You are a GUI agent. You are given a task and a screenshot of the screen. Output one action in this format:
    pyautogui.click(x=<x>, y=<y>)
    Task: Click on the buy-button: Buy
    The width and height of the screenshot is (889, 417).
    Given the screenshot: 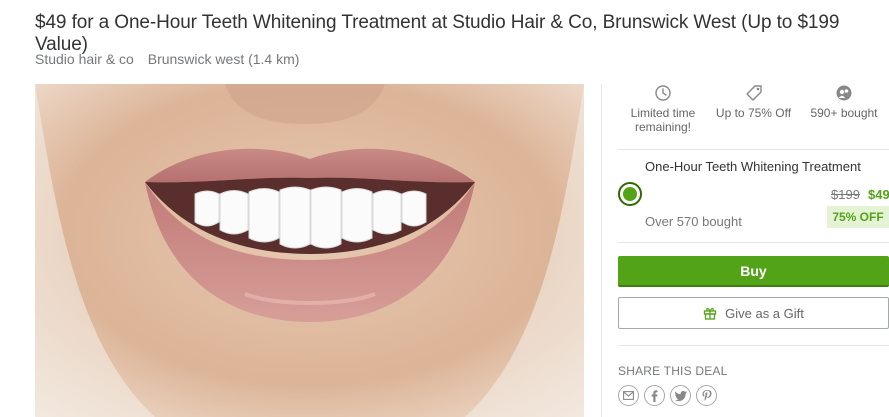 What is the action you would take?
    pyautogui.click(x=753, y=271)
    